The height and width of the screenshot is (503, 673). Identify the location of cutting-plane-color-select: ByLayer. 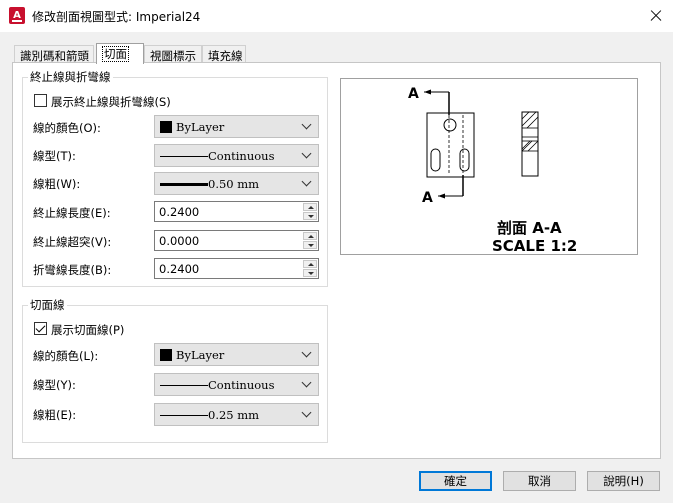
(236, 354).